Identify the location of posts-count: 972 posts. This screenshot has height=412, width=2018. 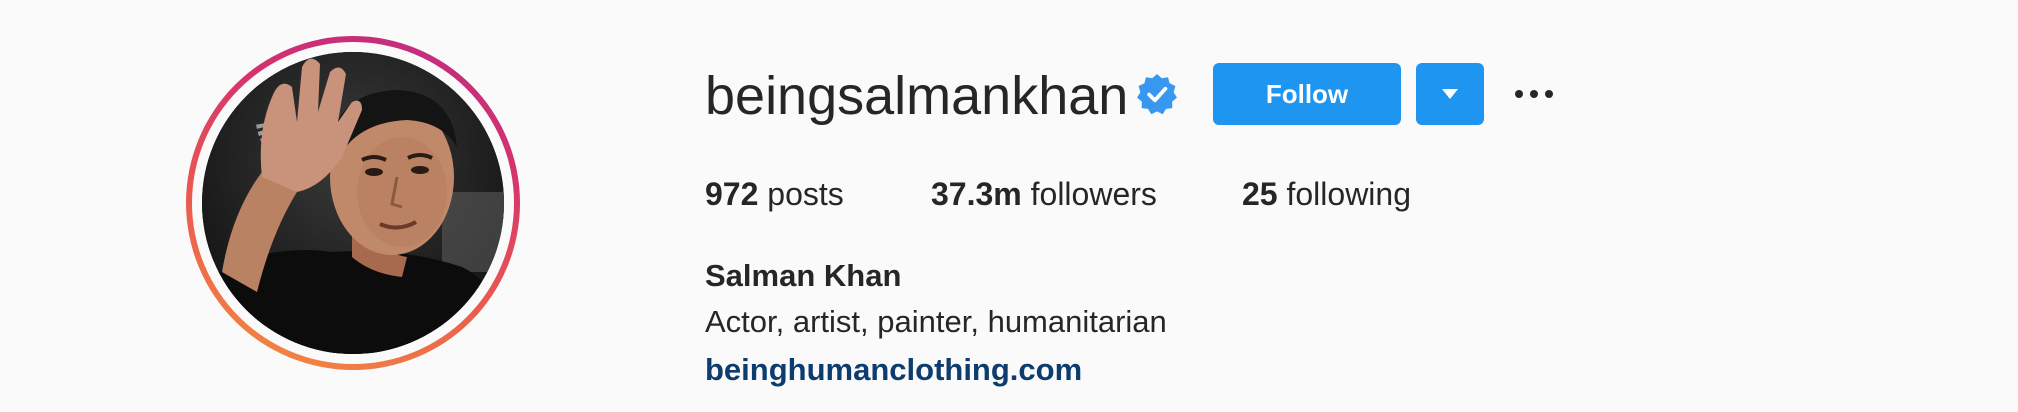
(774, 194).